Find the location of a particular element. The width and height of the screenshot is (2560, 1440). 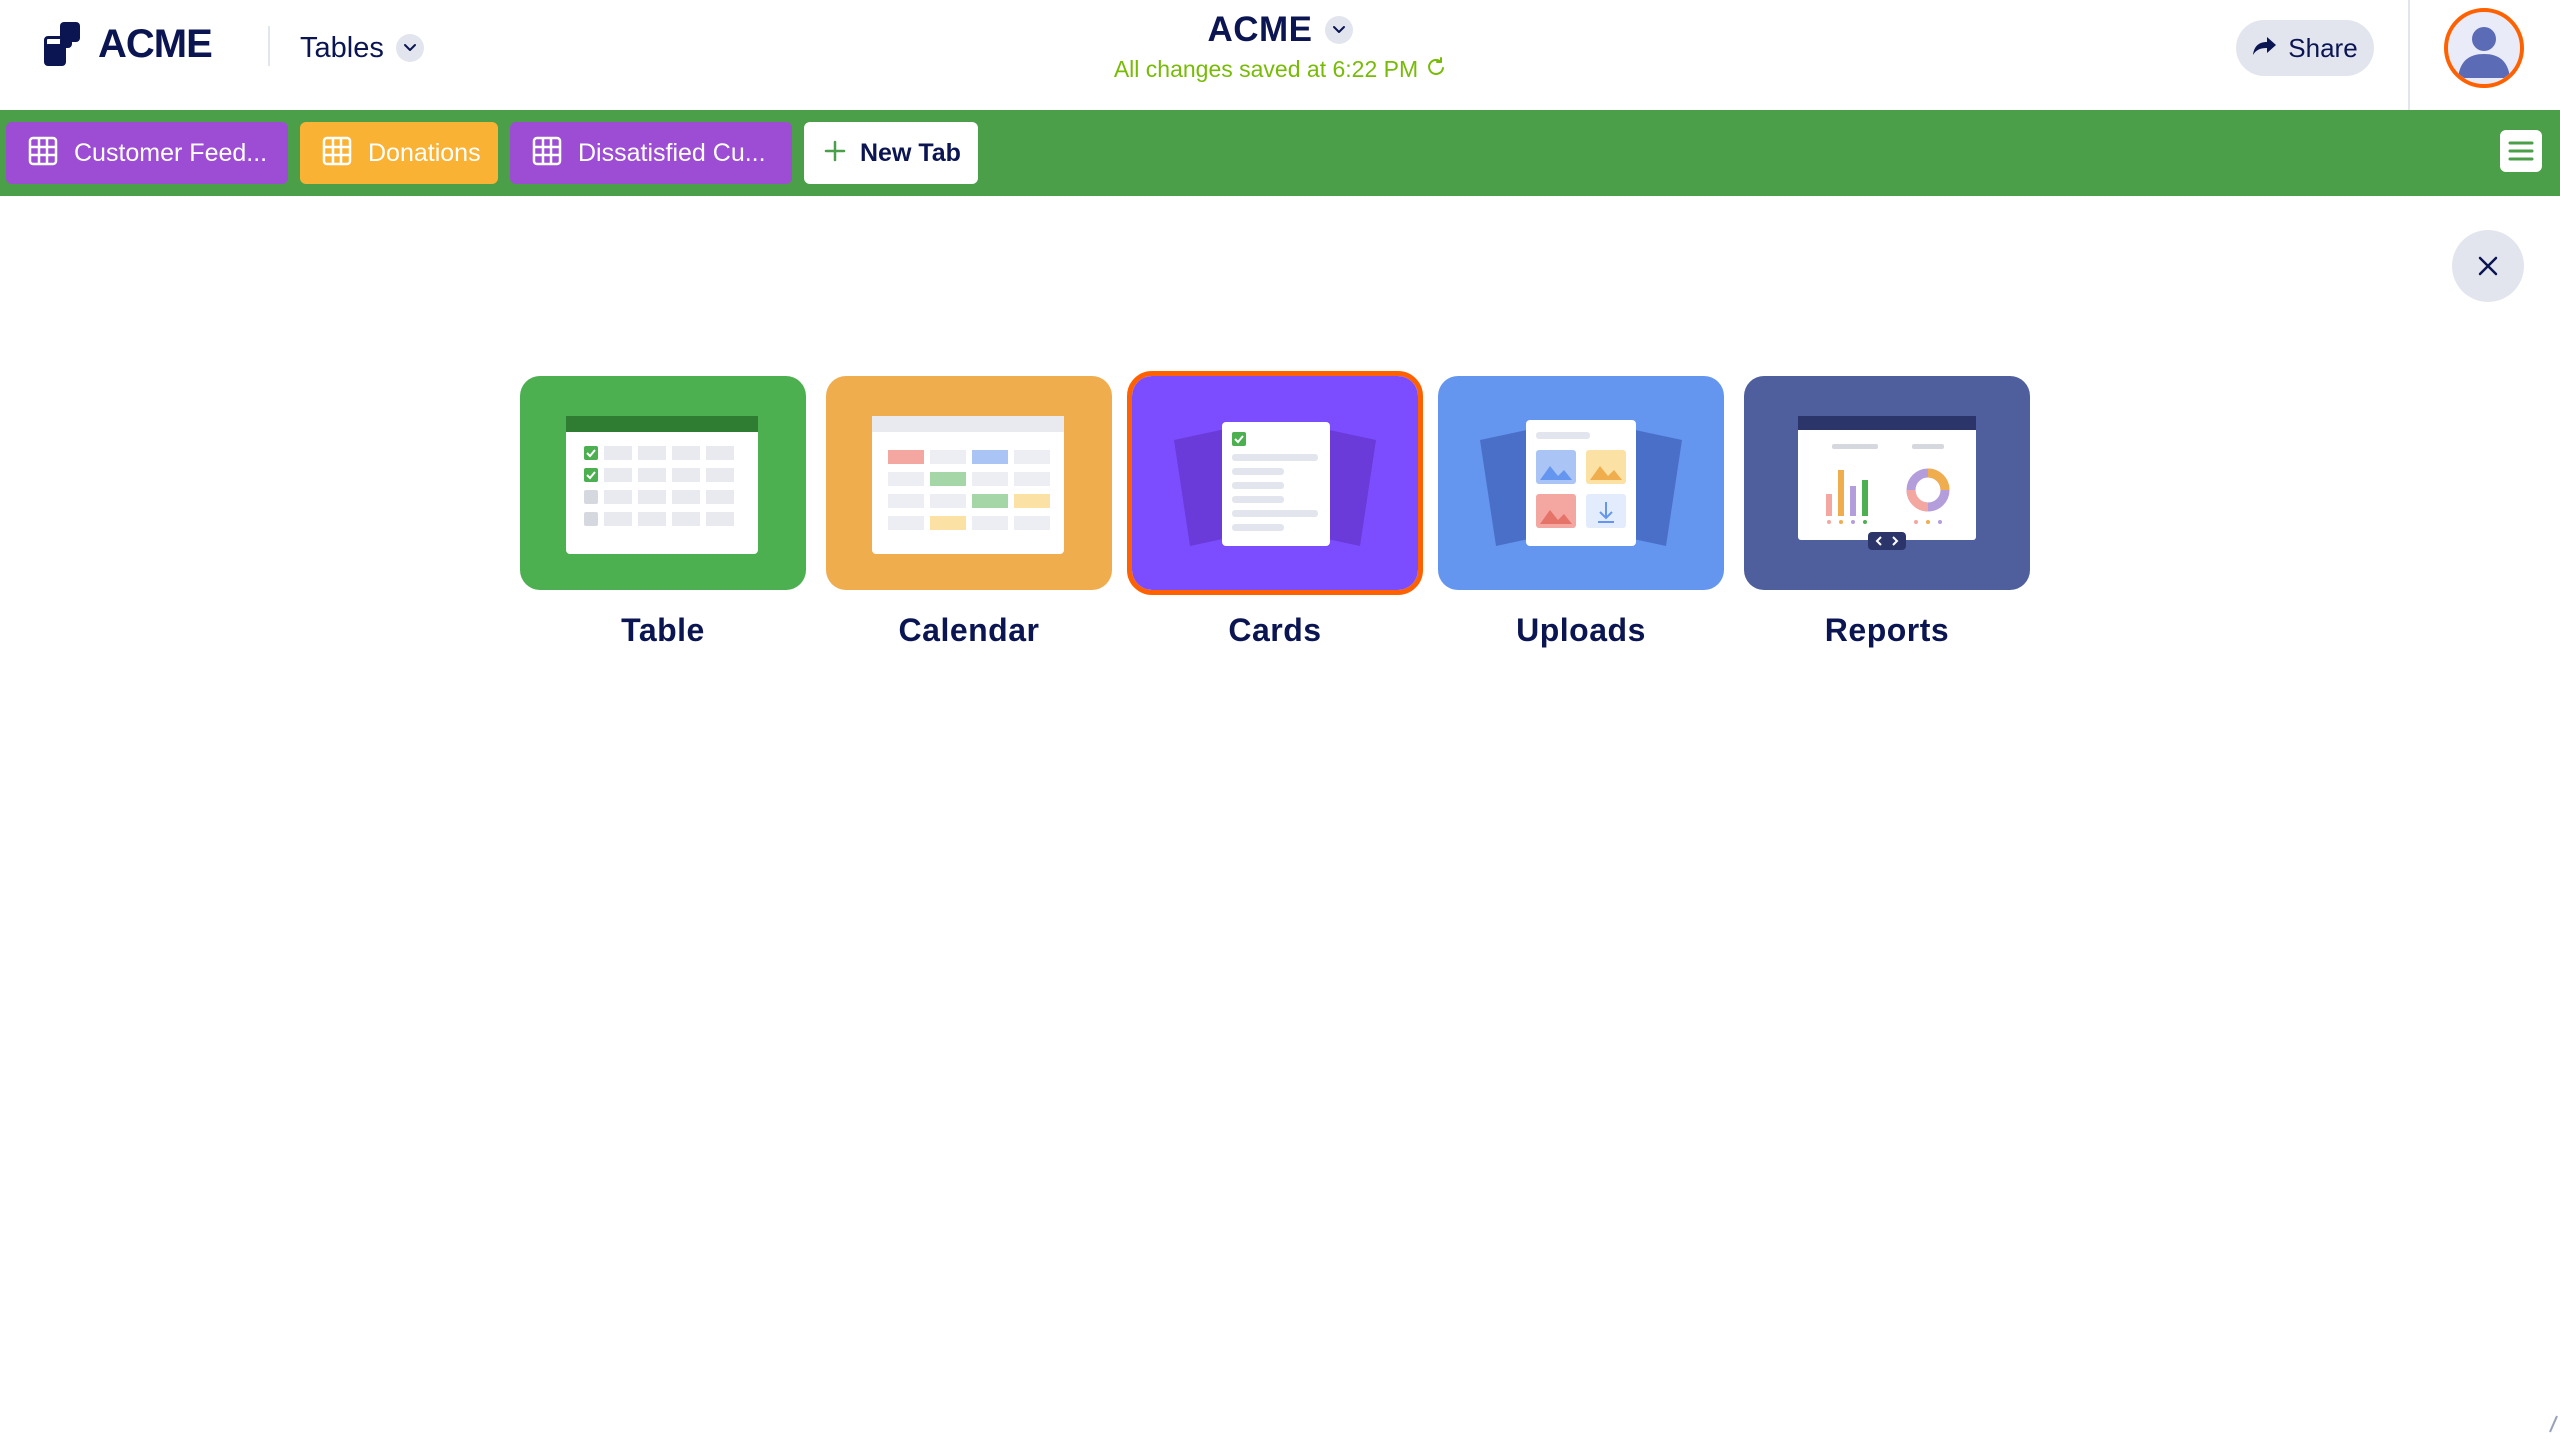

cards-view-illustration is located at coordinates (1275, 483).